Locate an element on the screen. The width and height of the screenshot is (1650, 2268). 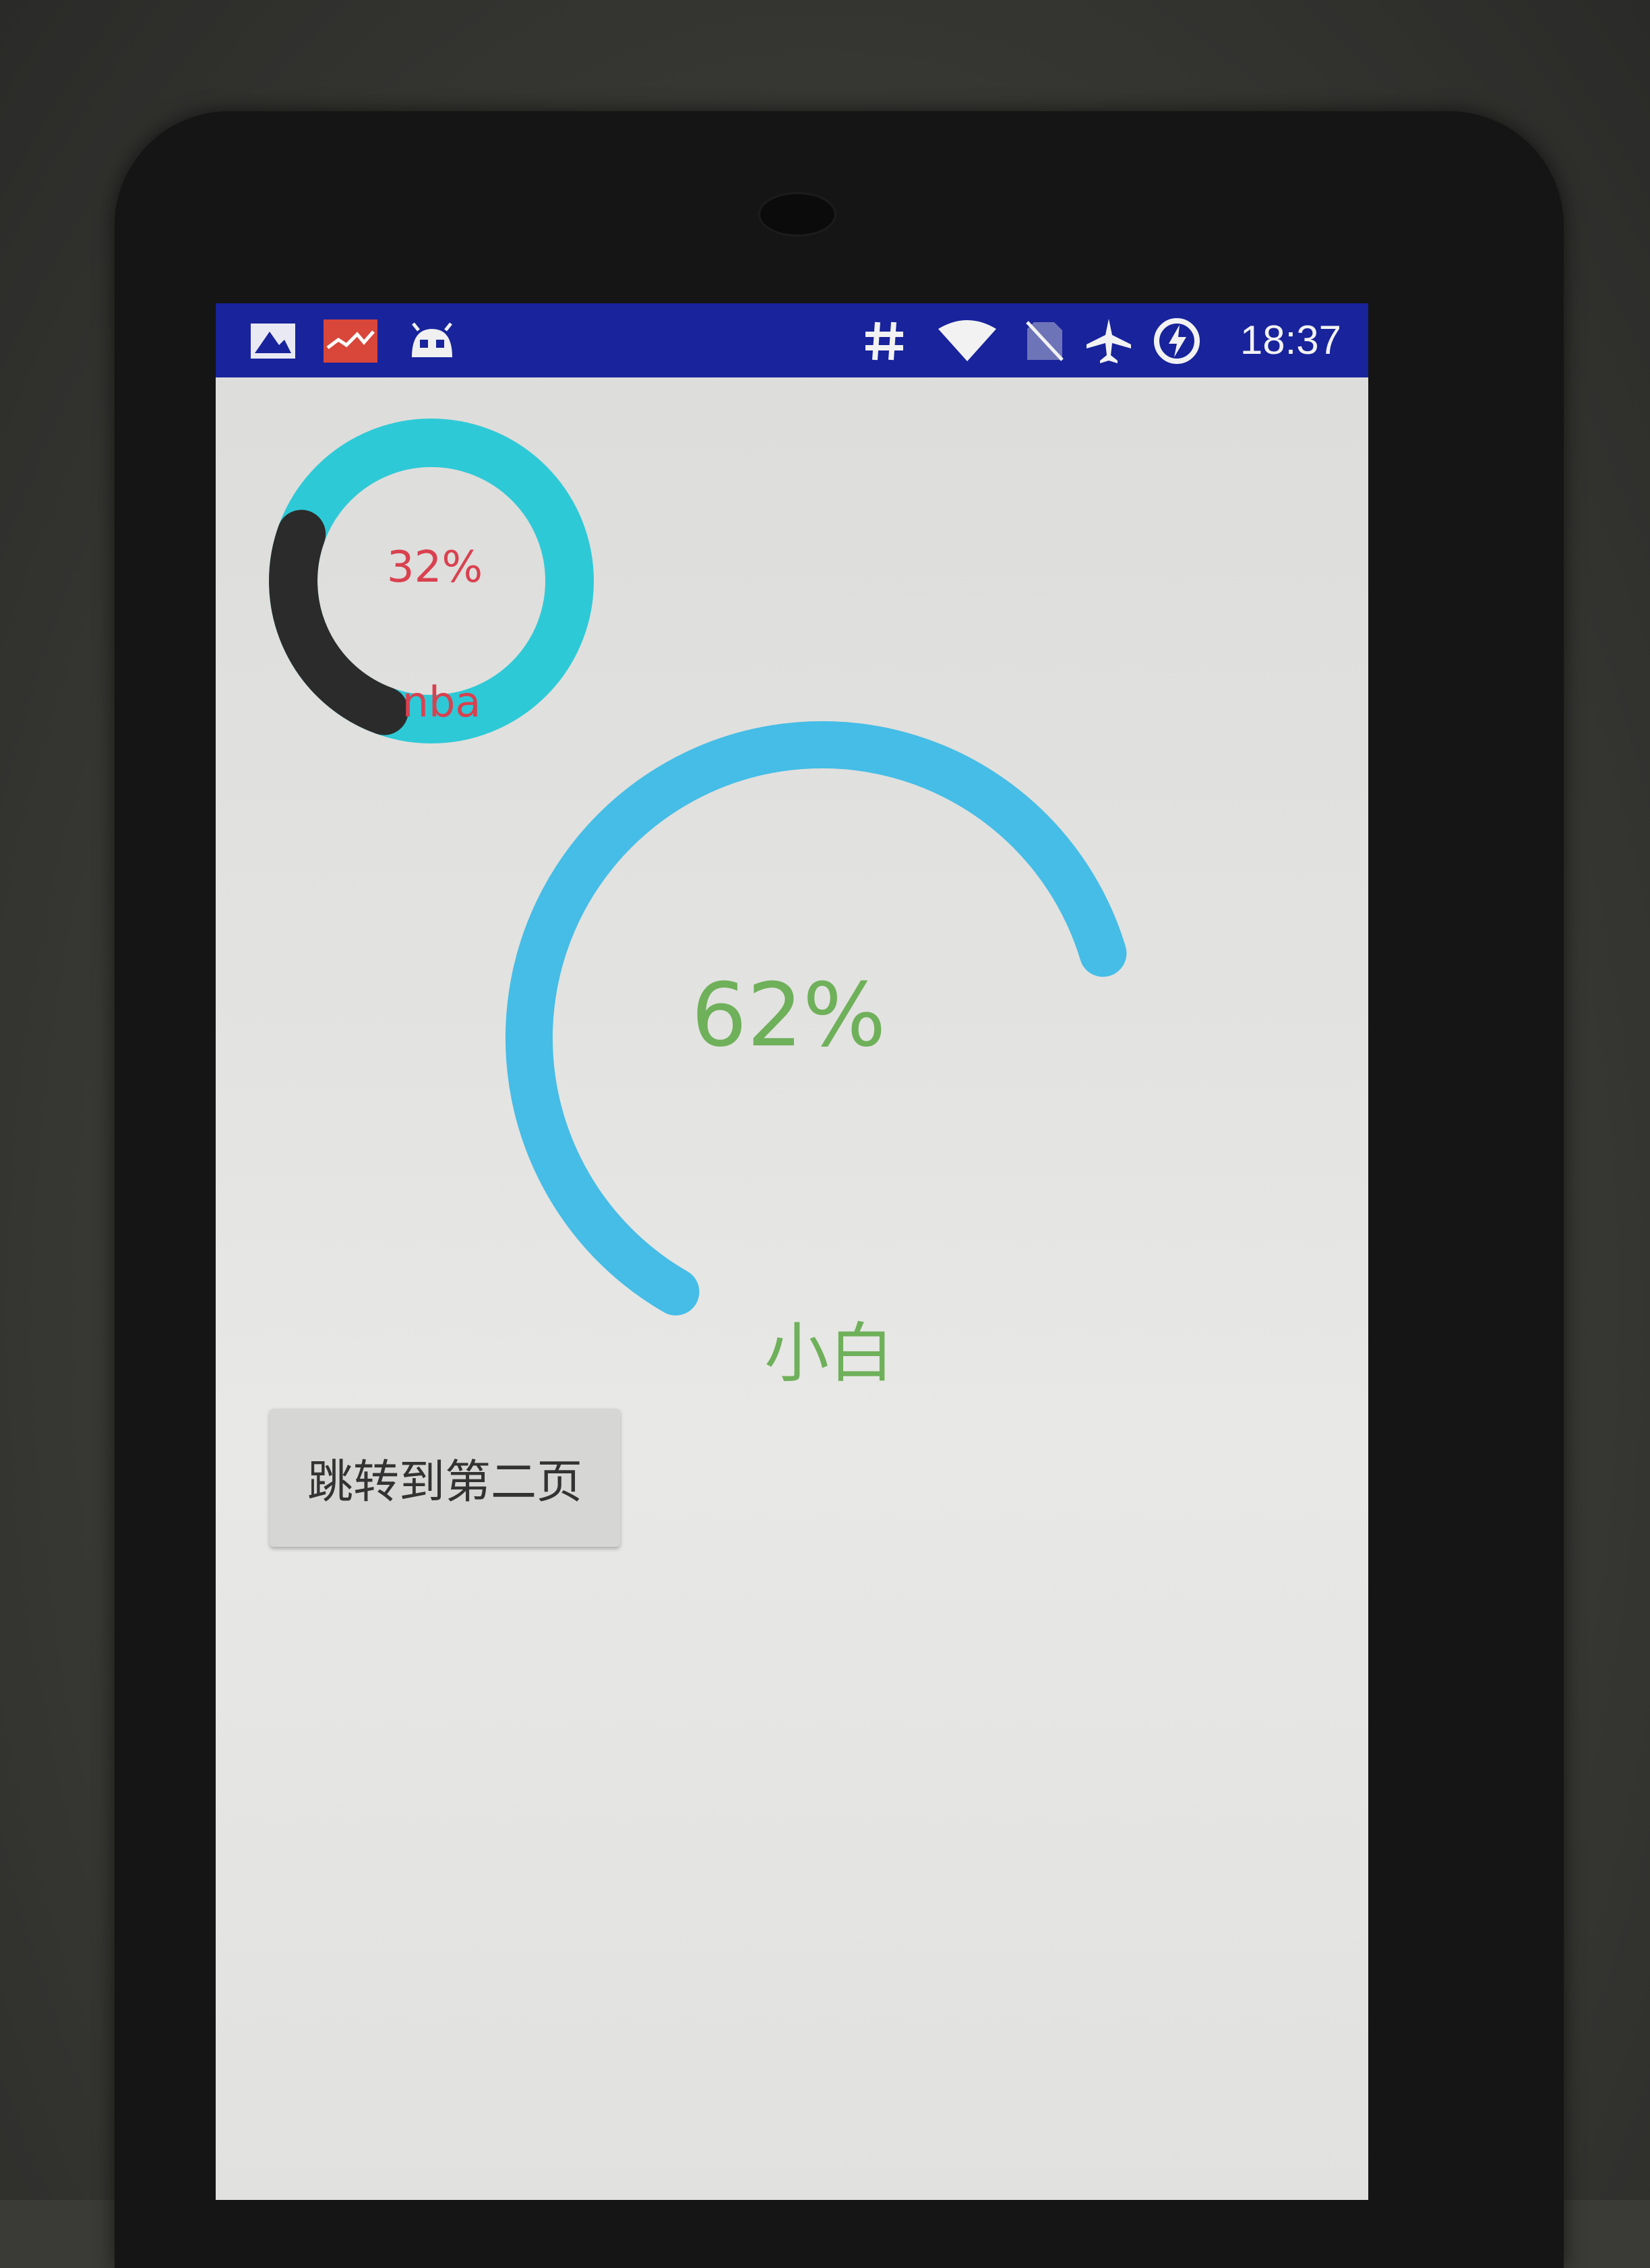
phone-earpiece is located at coordinates (797, 214).